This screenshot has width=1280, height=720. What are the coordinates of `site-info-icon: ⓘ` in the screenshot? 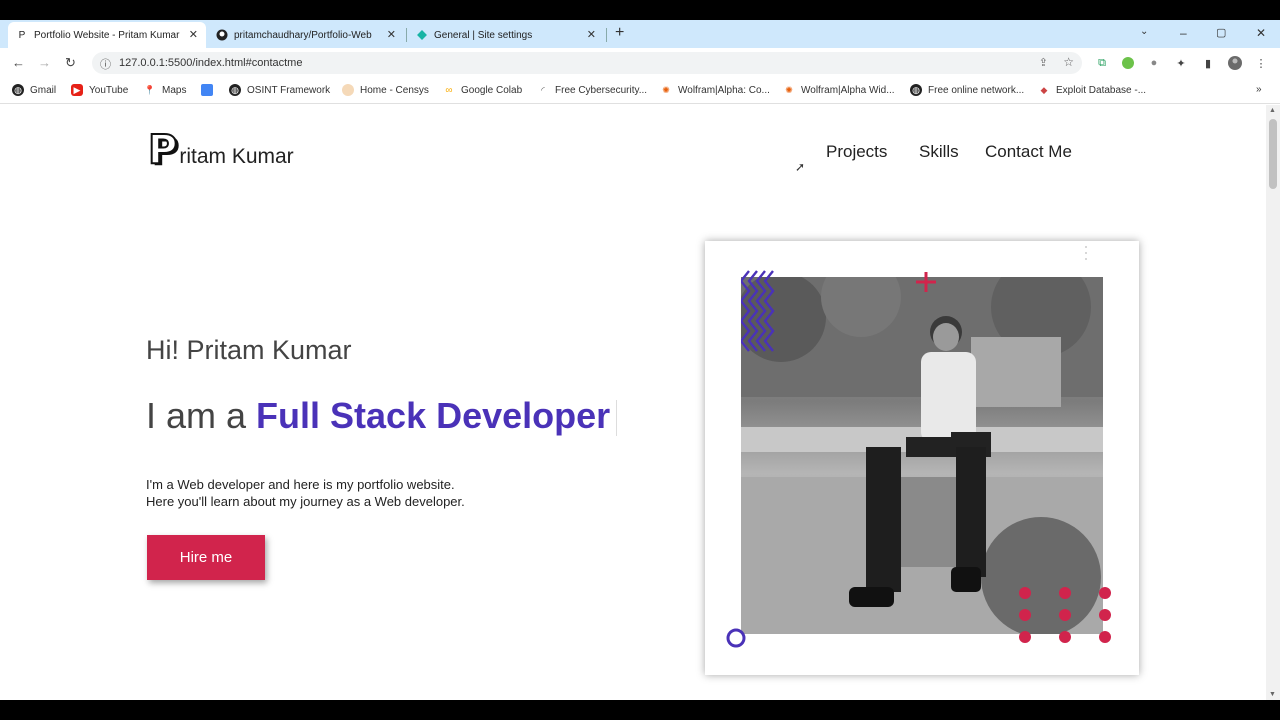 It's located at (105, 64).